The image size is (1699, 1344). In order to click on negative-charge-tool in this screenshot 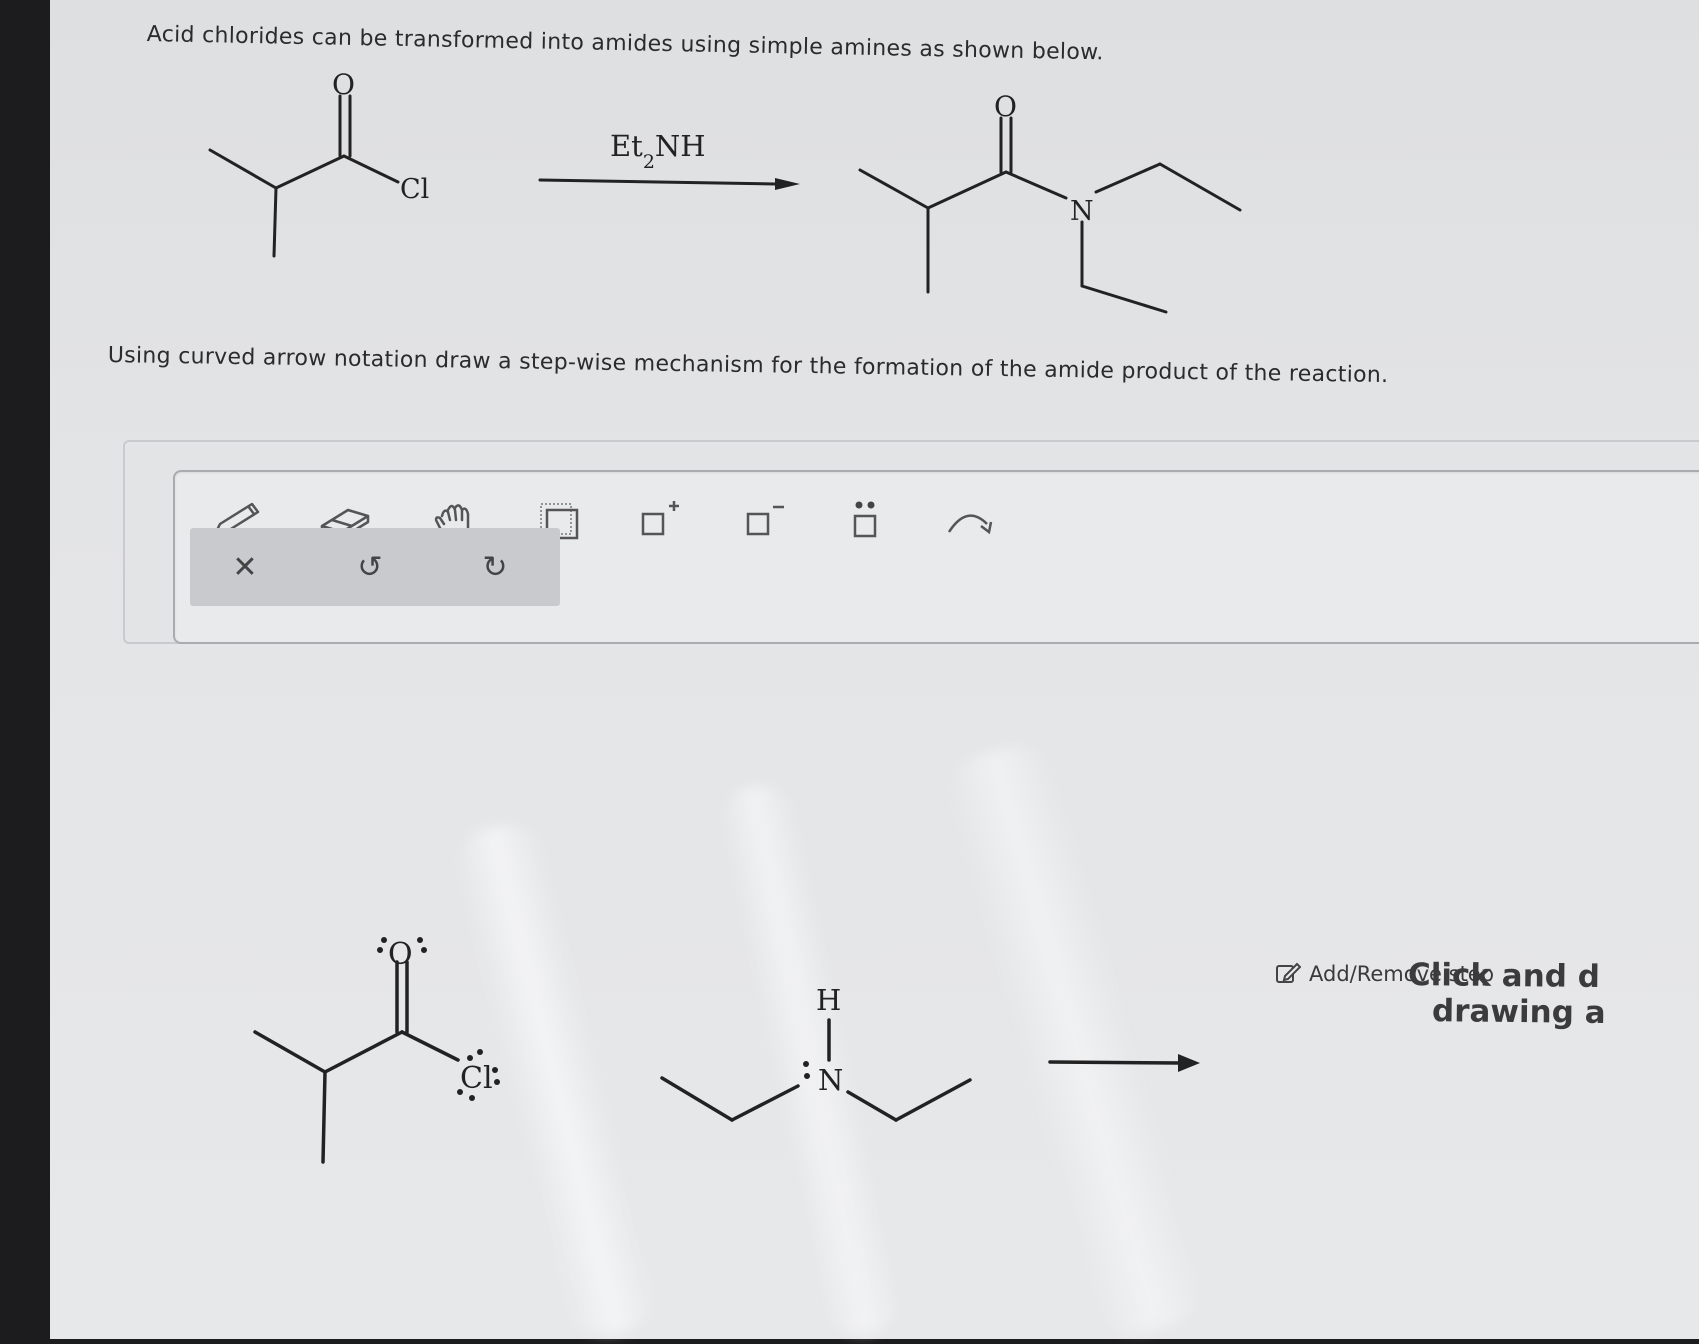, I will do `click(765, 520)`.